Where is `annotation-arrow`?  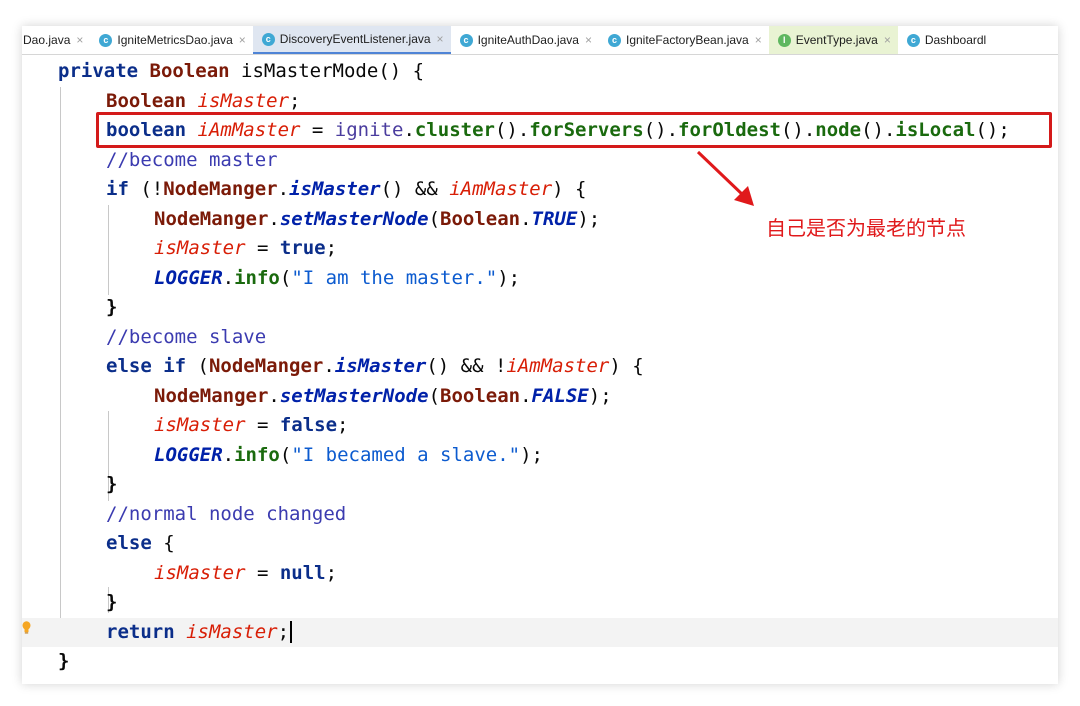
annotation-arrow is located at coordinates (725, 178).